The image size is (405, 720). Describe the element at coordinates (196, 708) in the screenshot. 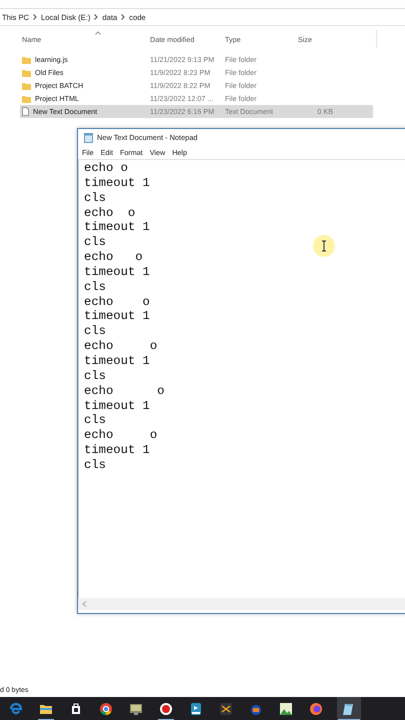

I see `play-icon` at that location.